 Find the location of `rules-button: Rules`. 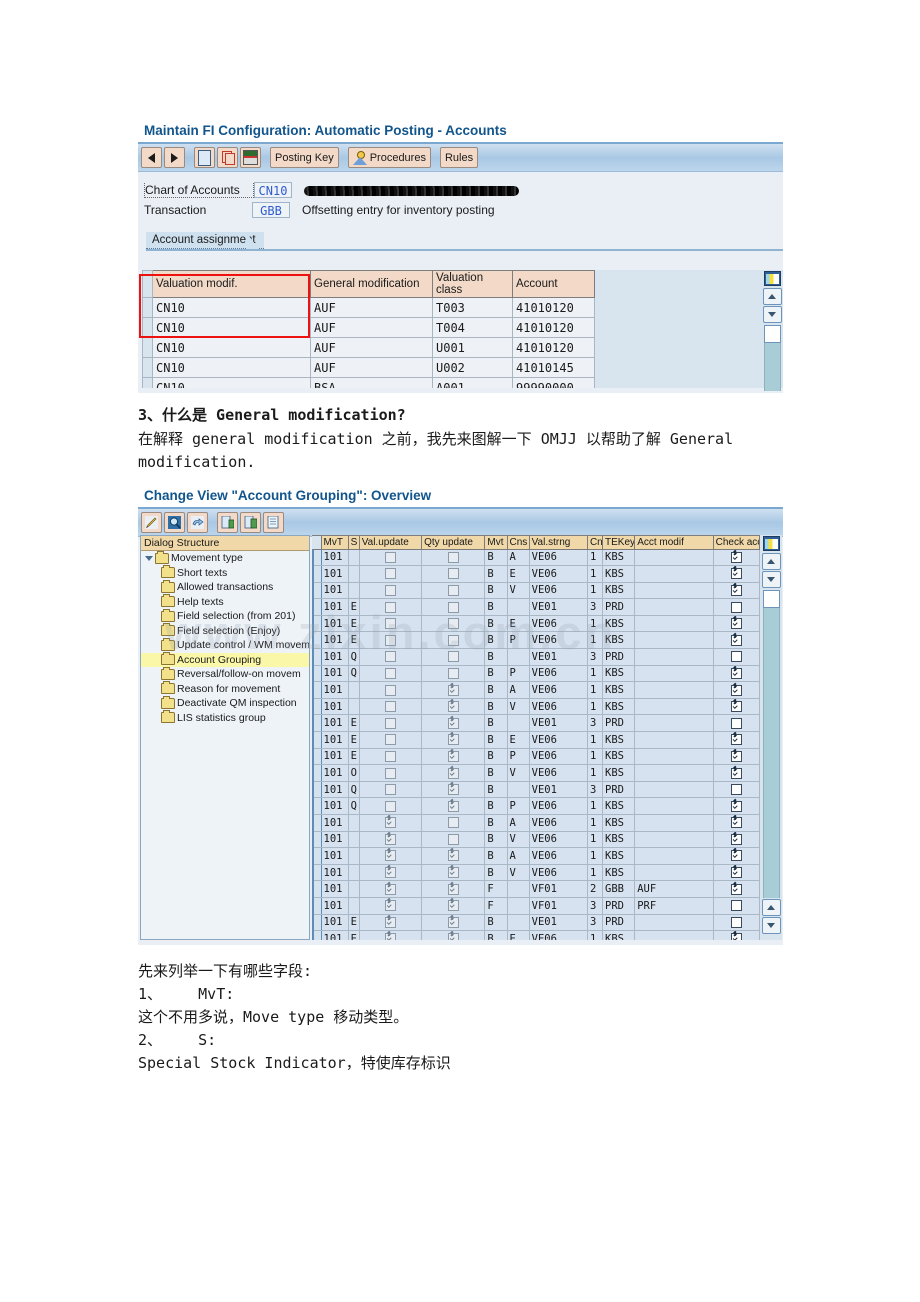

rules-button: Rules is located at coordinates (459, 157).